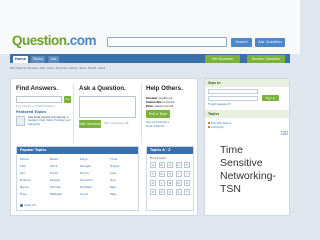 This screenshot has width=320, height=240. What do you see at coordinates (161, 165) in the screenshot?
I see `letter-box: B` at bounding box center [161, 165].